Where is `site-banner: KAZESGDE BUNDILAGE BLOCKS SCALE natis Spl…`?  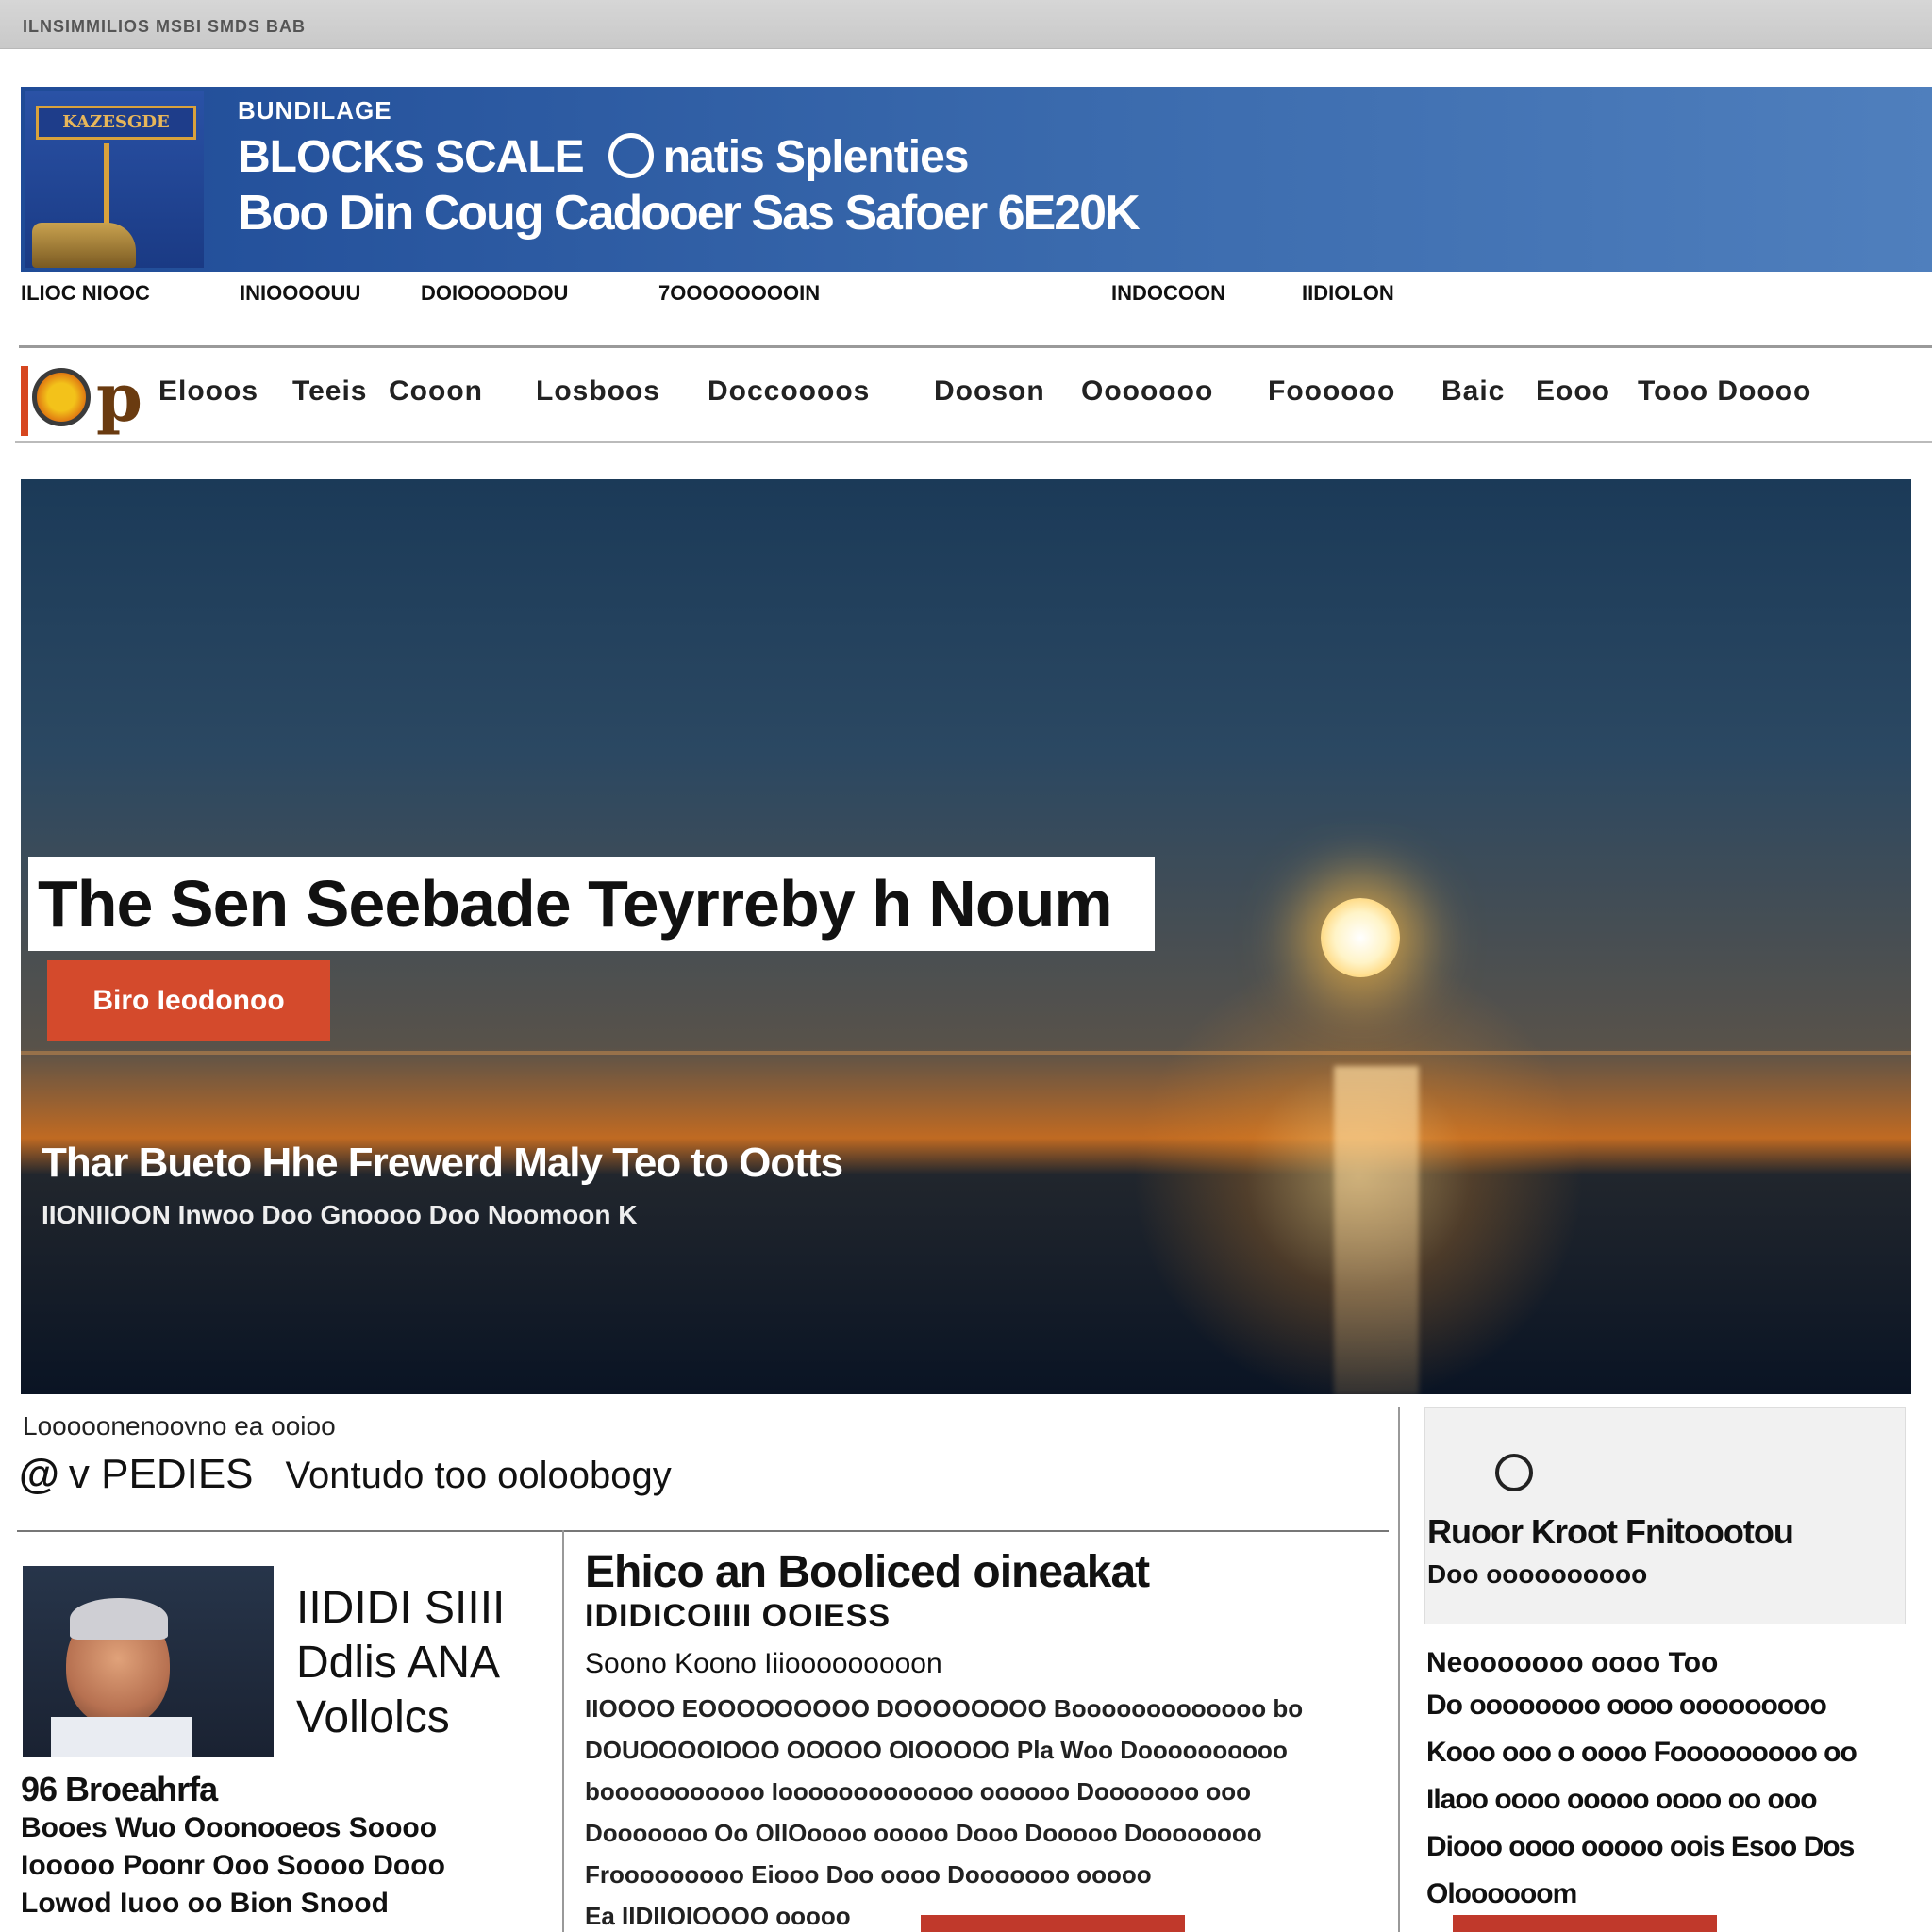
site-banner: KAZESGDE BUNDILAGE BLOCKS SCALE natis Spl… is located at coordinates (976, 179).